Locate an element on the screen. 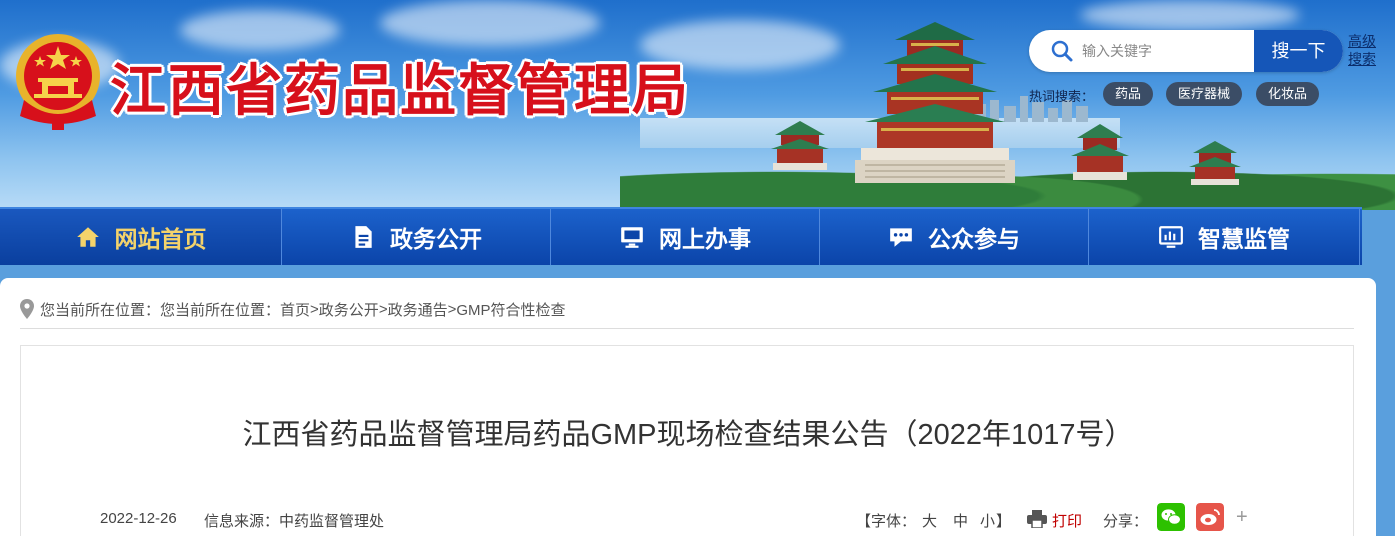  article-title: 江西省药品监督管理局药品GMP现场检查结果公告（2022年1017号） is located at coordinates (688, 435).